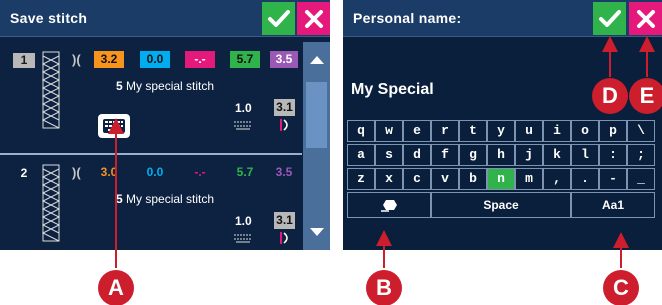  I want to click on space-button: Space, so click(501, 205).